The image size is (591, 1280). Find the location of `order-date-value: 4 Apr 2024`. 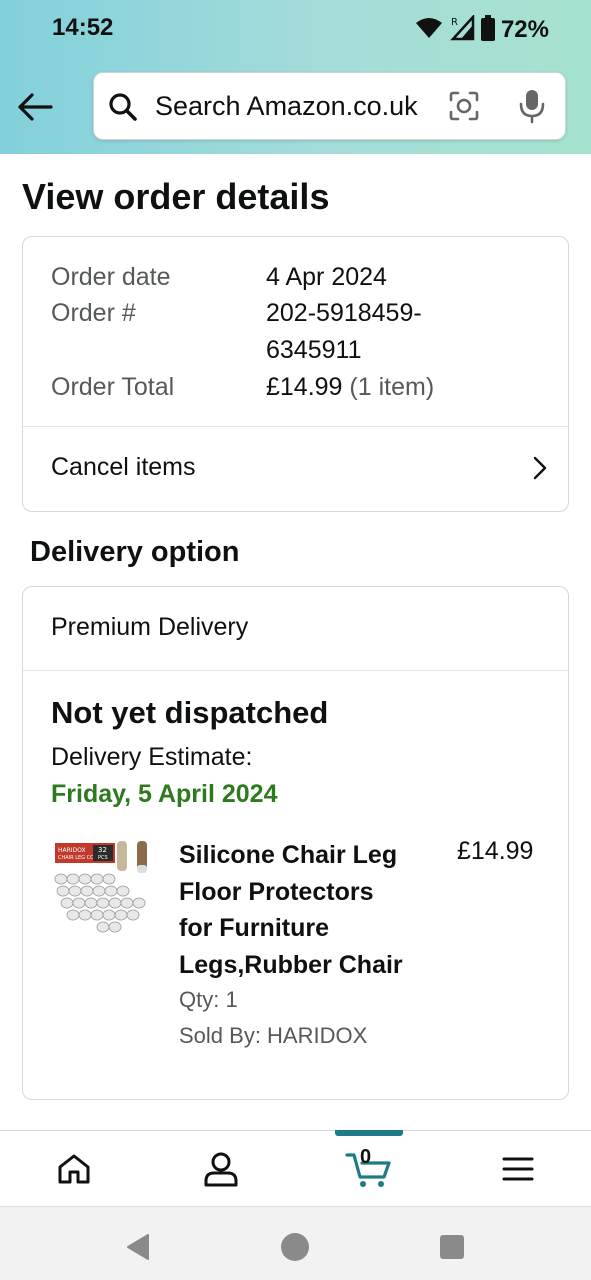

order-date-value: 4 Apr 2024 is located at coordinates (326, 277).